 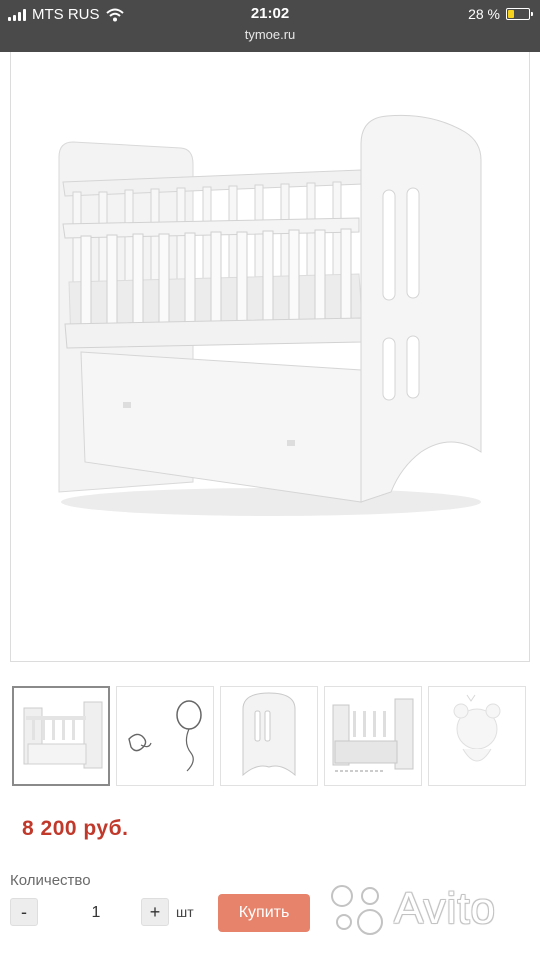 What do you see at coordinates (511, 14) in the screenshot?
I see `battery-level` at bounding box center [511, 14].